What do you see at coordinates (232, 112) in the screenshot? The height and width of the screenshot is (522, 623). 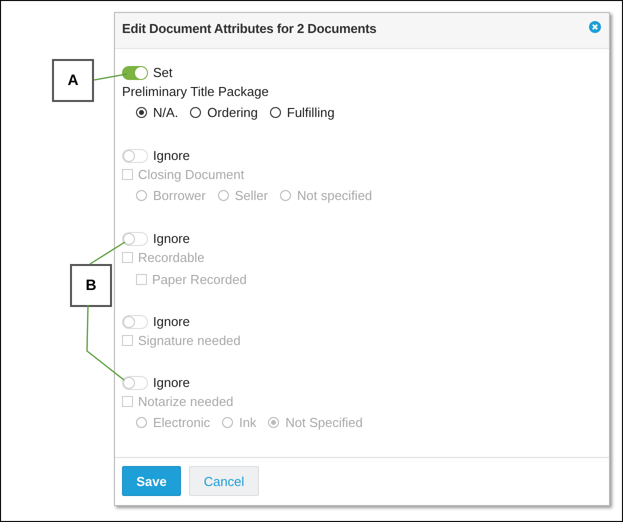 I see `radio-label: Ordering` at bounding box center [232, 112].